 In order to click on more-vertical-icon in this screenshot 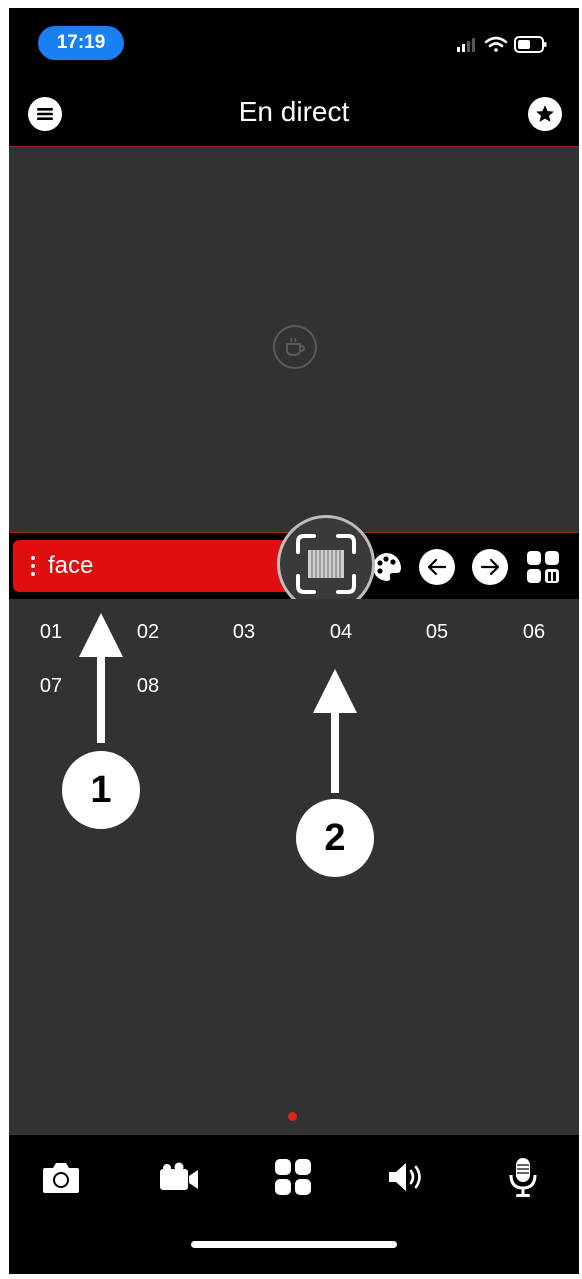, I will do `click(33, 566)`.